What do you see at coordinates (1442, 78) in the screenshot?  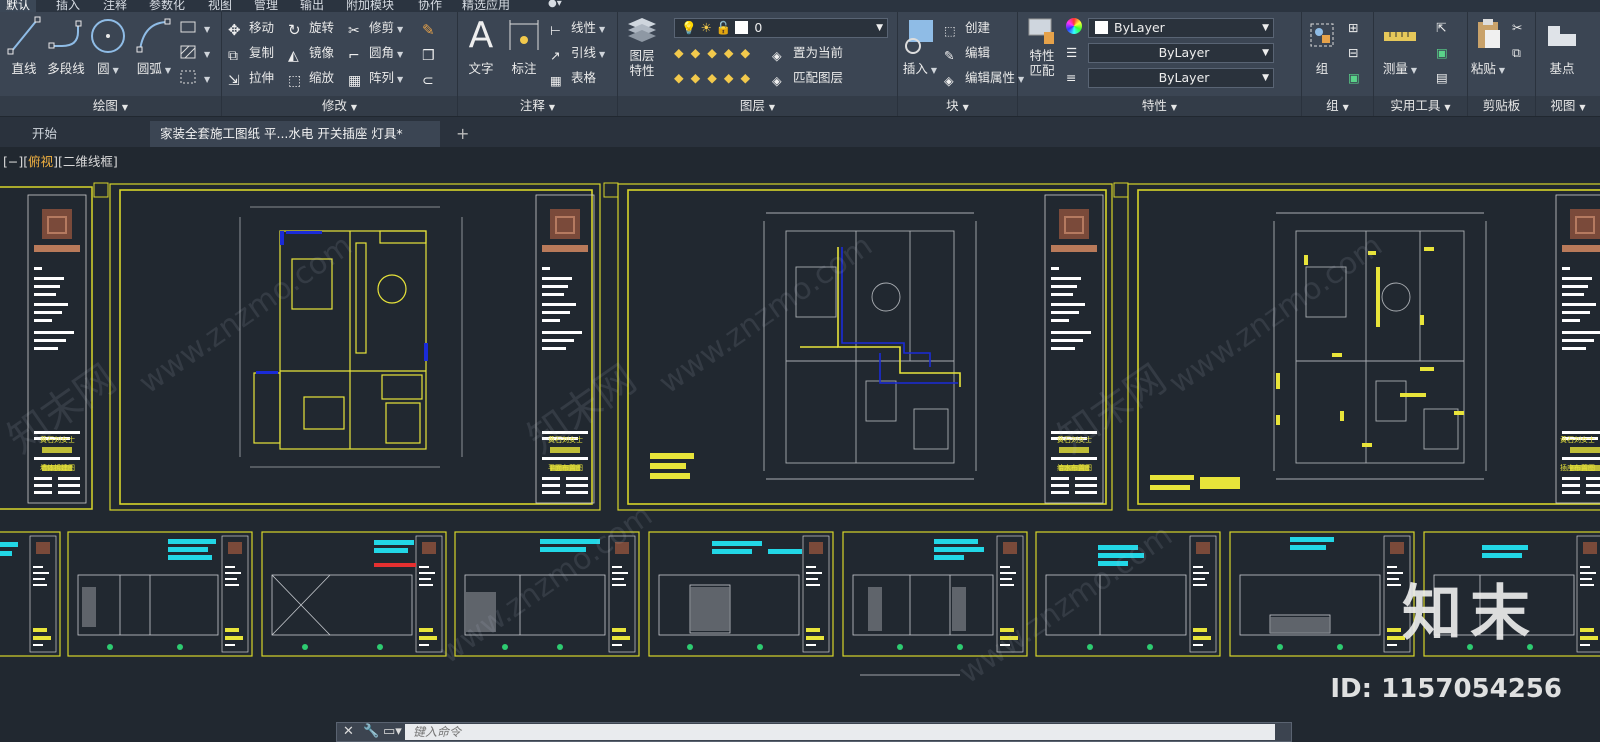 I see `calculator-icon: ▤` at bounding box center [1442, 78].